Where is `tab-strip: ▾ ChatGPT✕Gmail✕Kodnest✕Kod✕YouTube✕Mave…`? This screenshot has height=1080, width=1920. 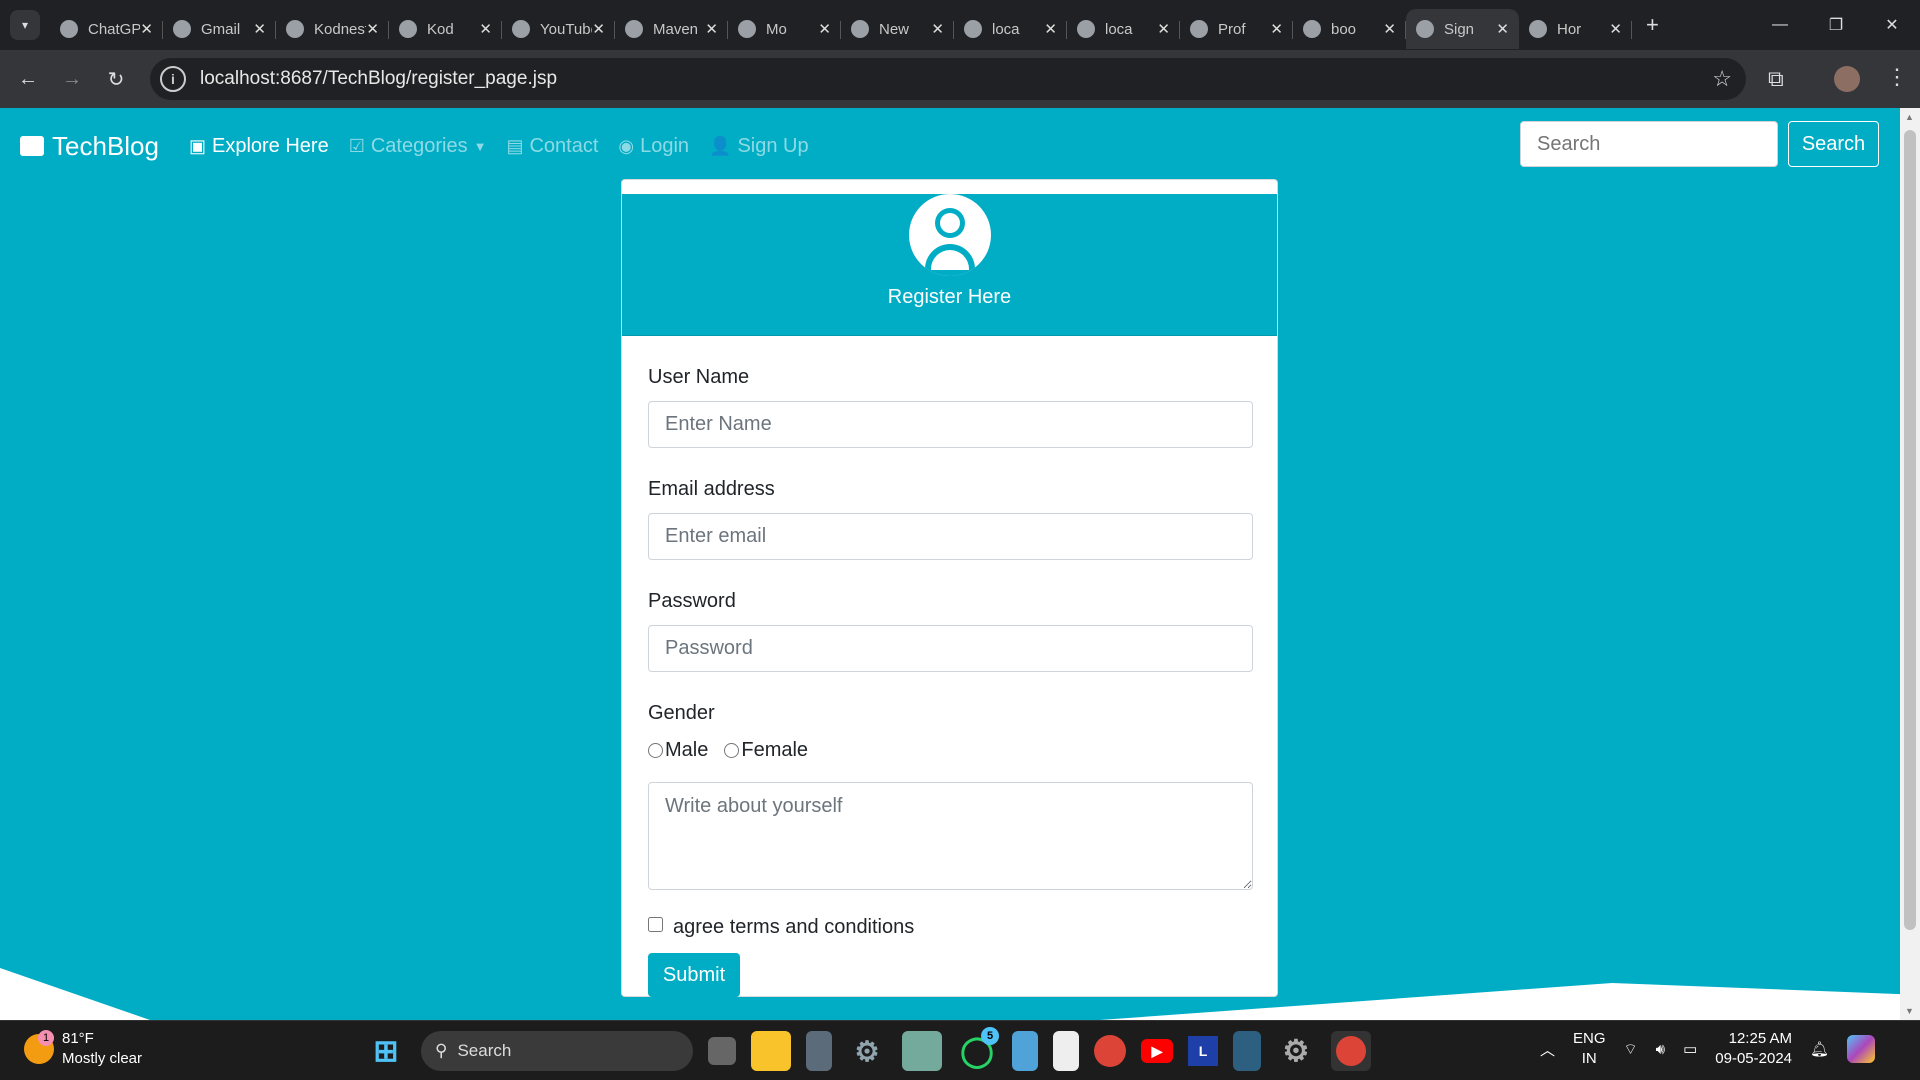 tab-strip: ▾ ChatGPT✕Gmail✕Kodnest✕Kod✕YouTube✕Mave… is located at coordinates (960, 25).